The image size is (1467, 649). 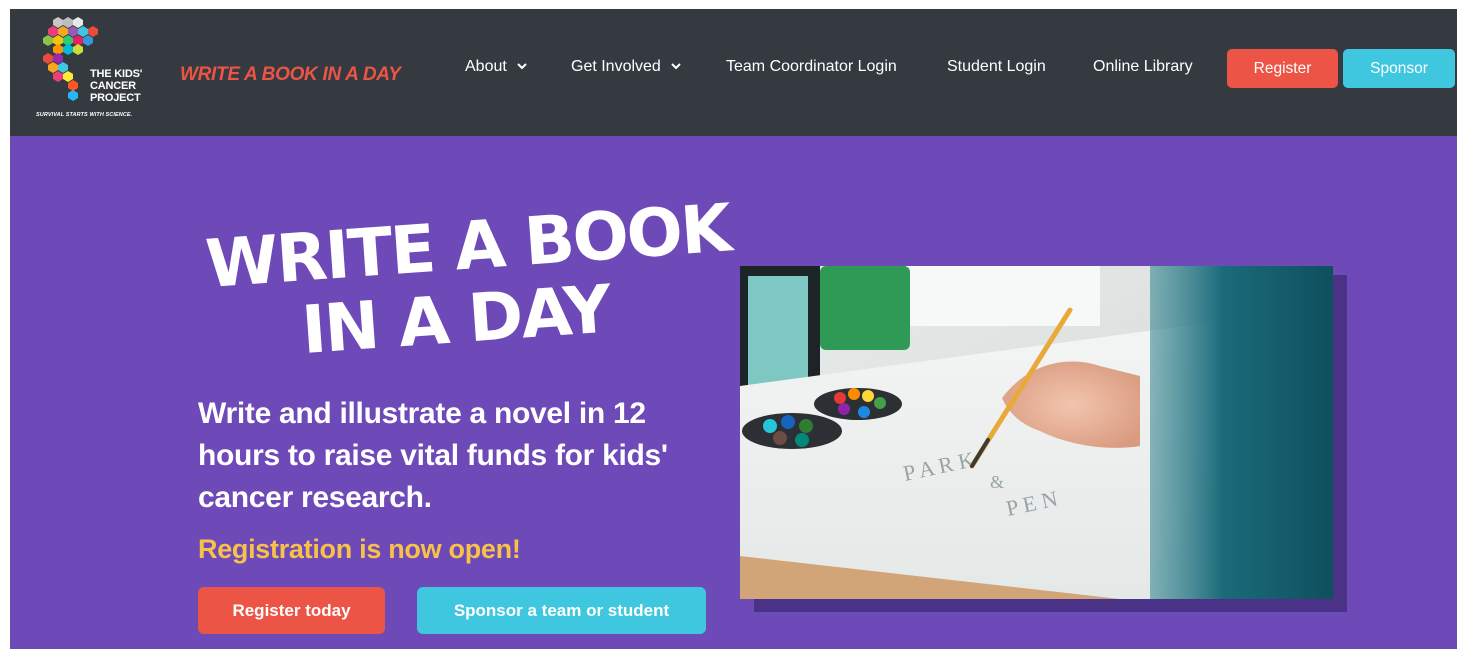 I want to click on sponsor-team-button: Sponsor a team or student, so click(x=561, y=610).